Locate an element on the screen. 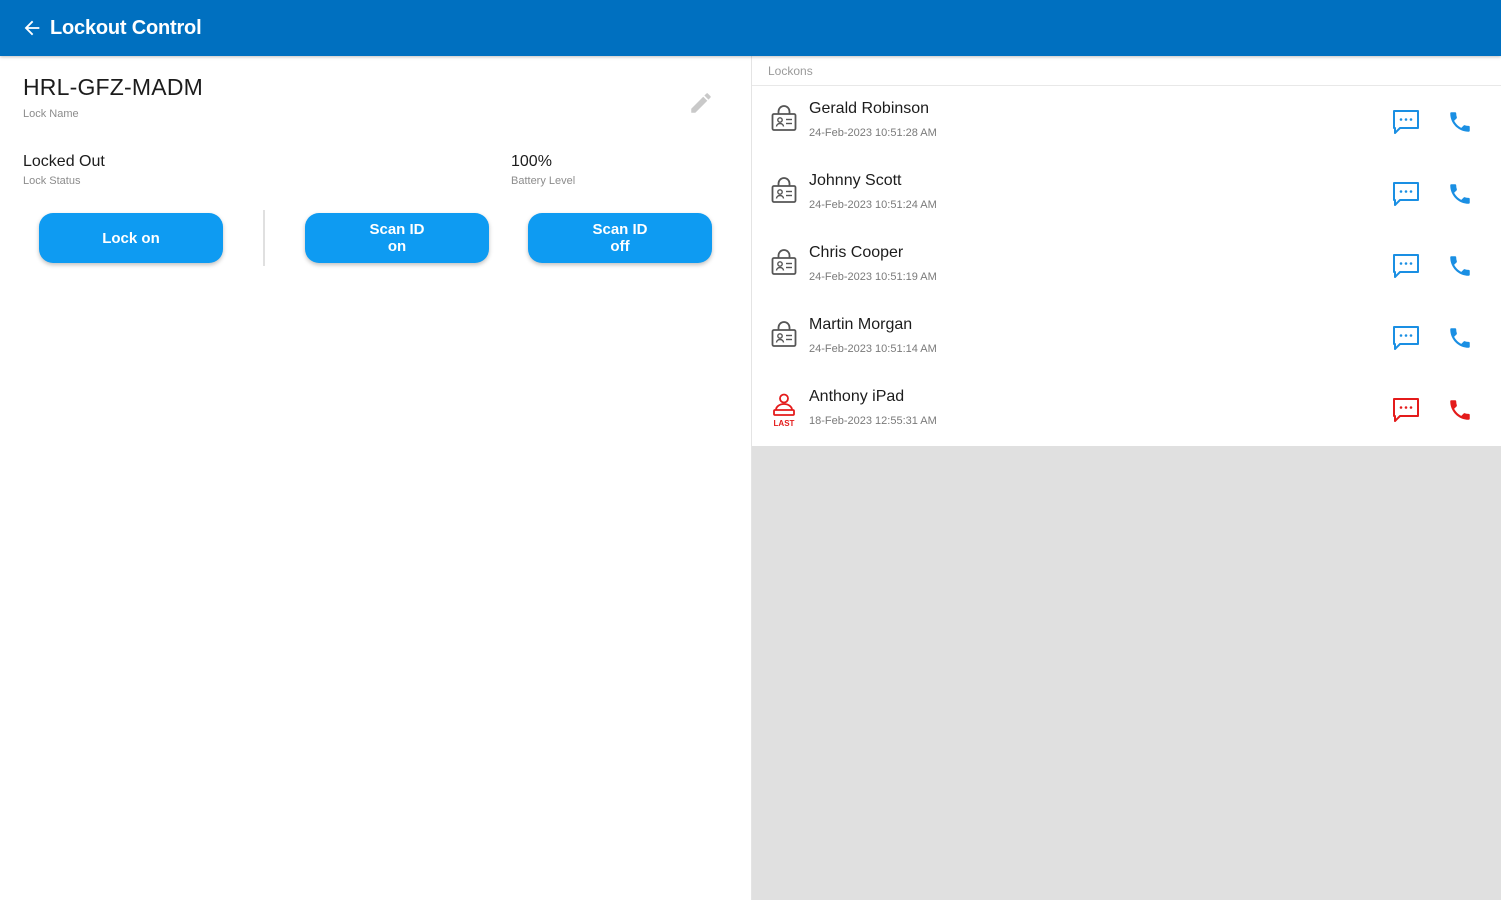 The height and width of the screenshot is (900, 1501). lockon-timestamp: 24-Feb-2023 10:51:14 AM is located at coordinates (873, 349).